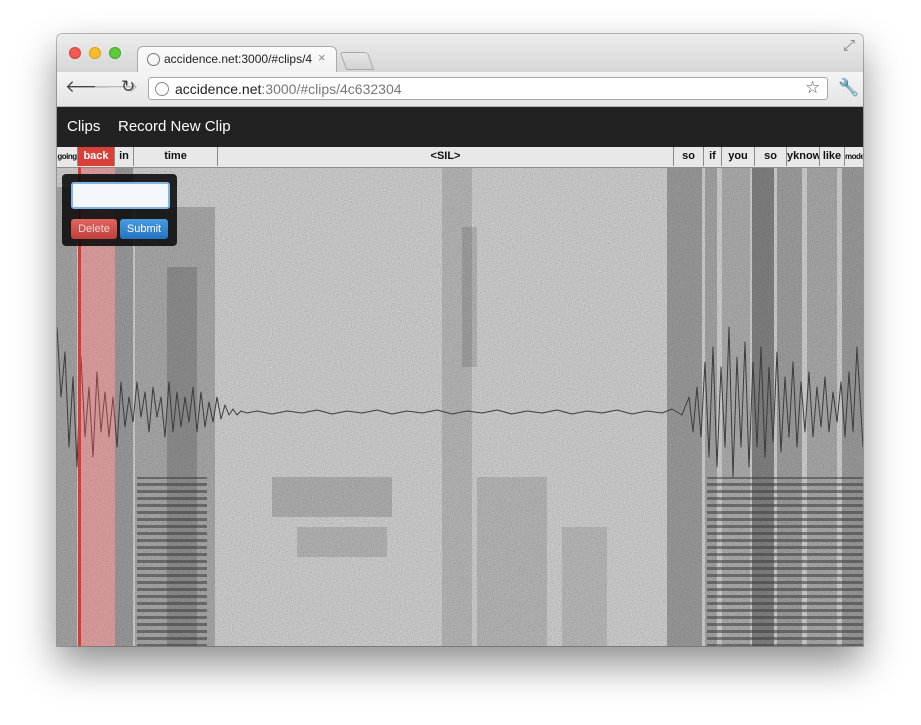 The width and height of the screenshot is (921, 725). Describe the element at coordinates (174, 126) in the screenshot. I see `record-new-clip-link: Record New Clip` at that location.